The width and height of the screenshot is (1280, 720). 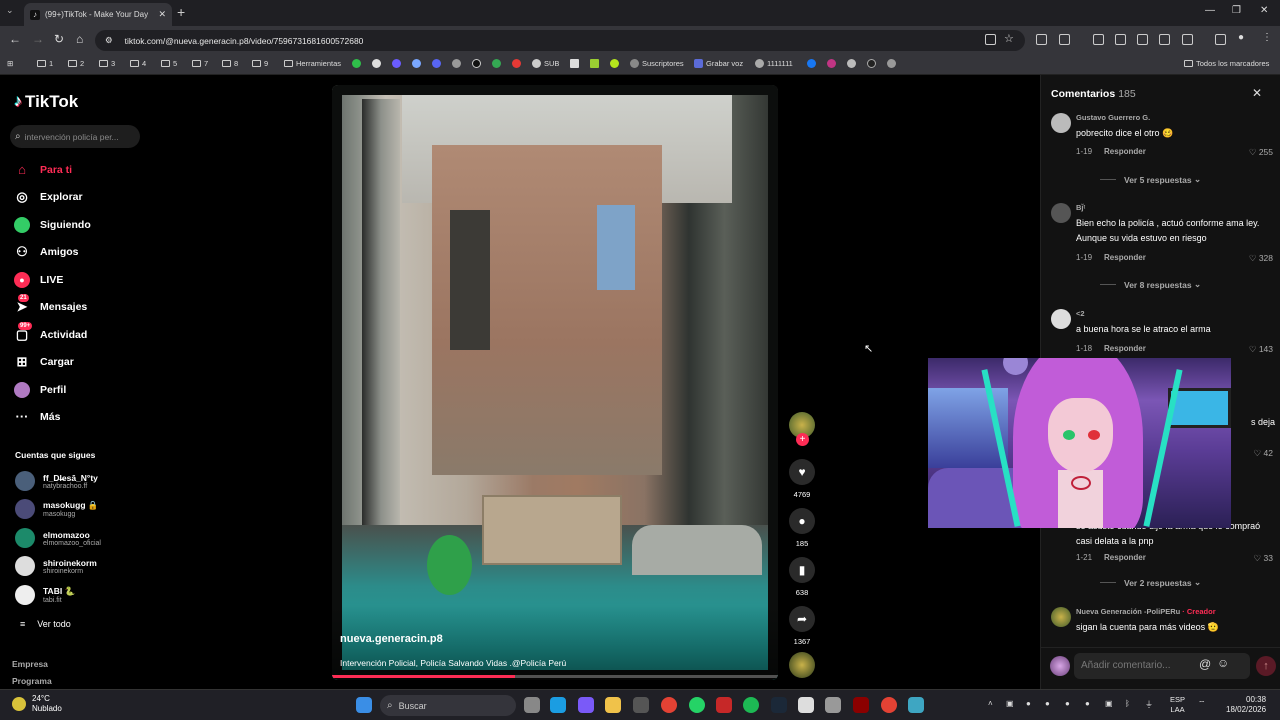 What do you see at coordinates (76, 63) in the screenshot?
I see `bookmark-folder: 2` at bounding box center [76, 63].